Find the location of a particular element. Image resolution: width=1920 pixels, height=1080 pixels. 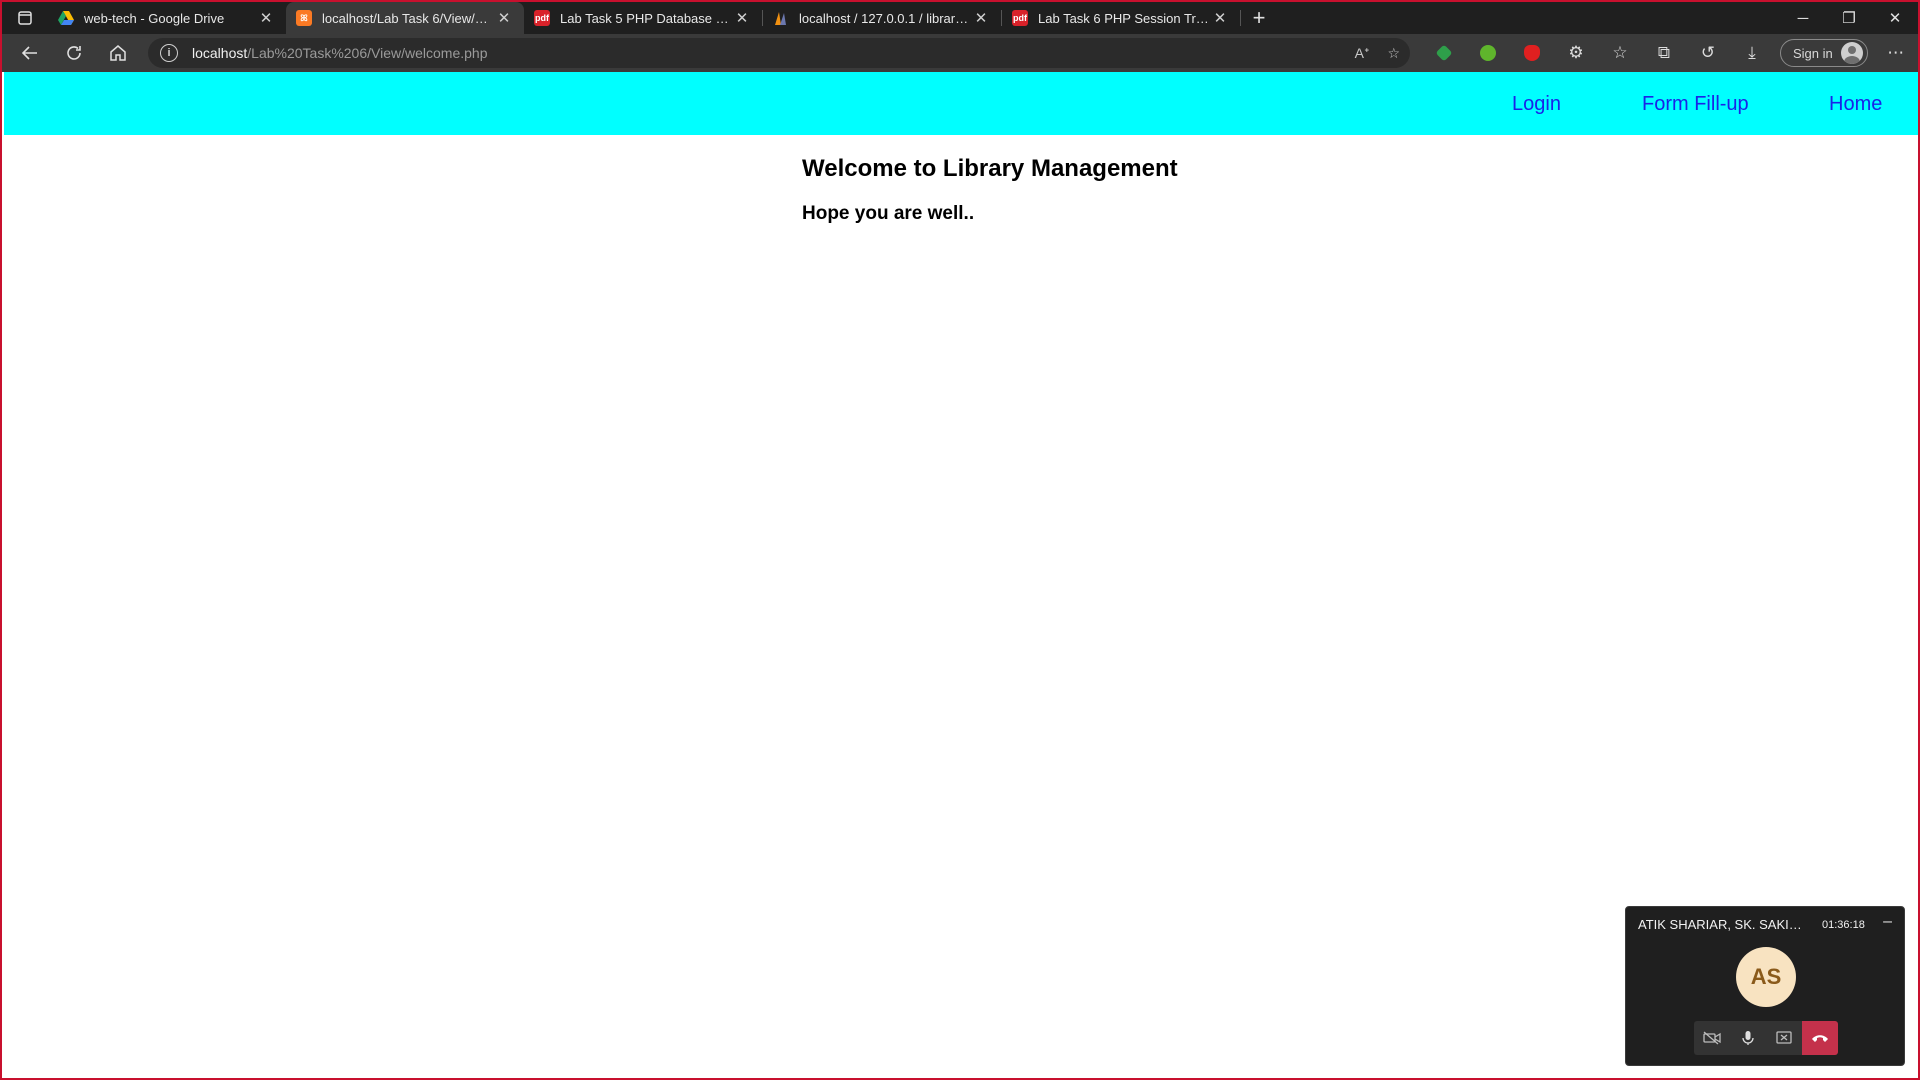

downloads-icon: ⤓ is located at coordinates (1752, 53).